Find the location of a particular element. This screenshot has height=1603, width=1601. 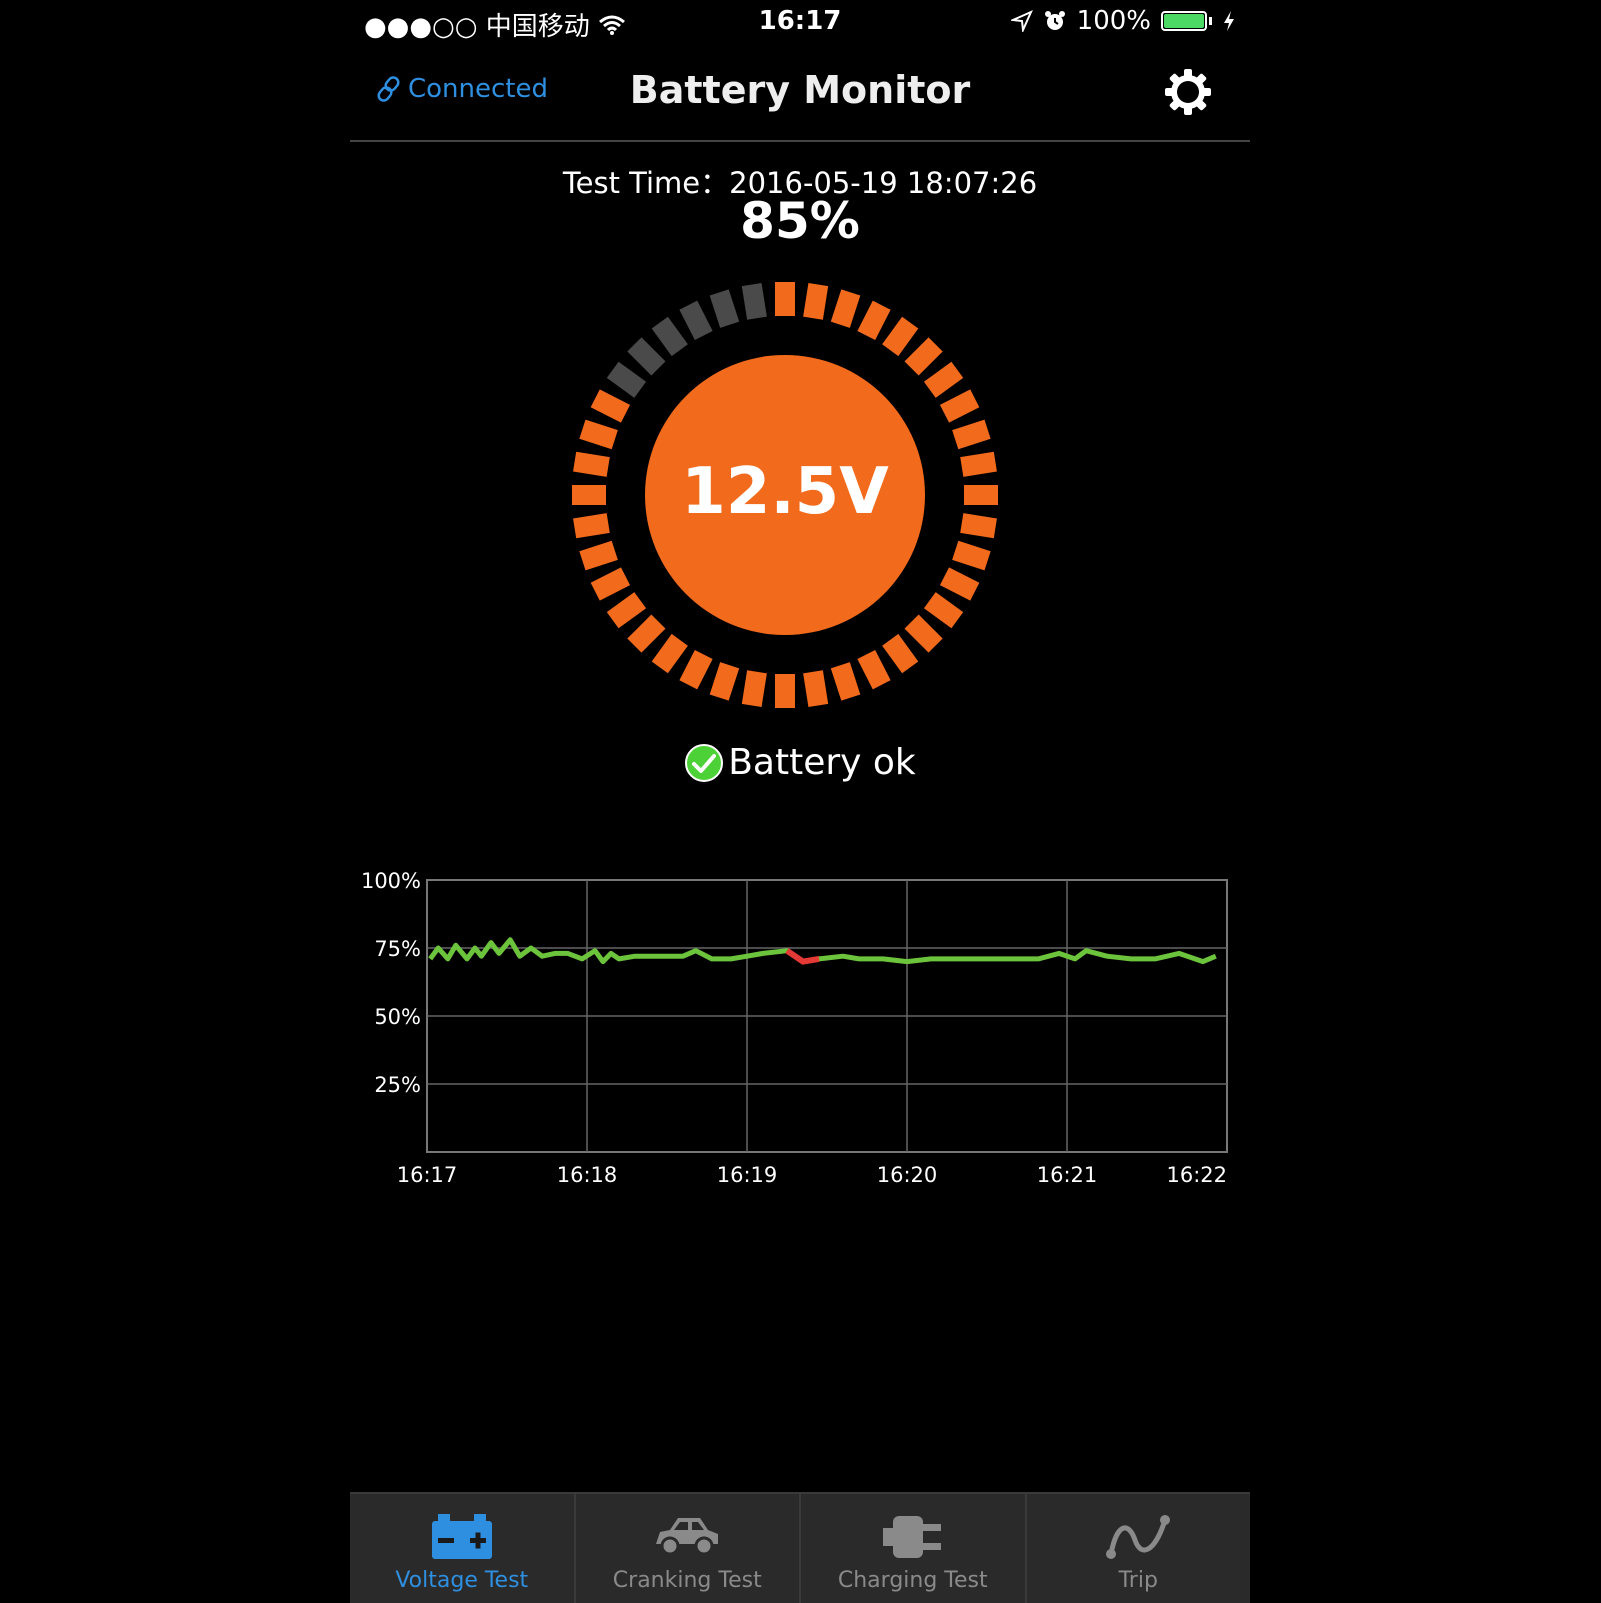

tab-charging-test: Charging Test is located at coordinates (914, 1548).